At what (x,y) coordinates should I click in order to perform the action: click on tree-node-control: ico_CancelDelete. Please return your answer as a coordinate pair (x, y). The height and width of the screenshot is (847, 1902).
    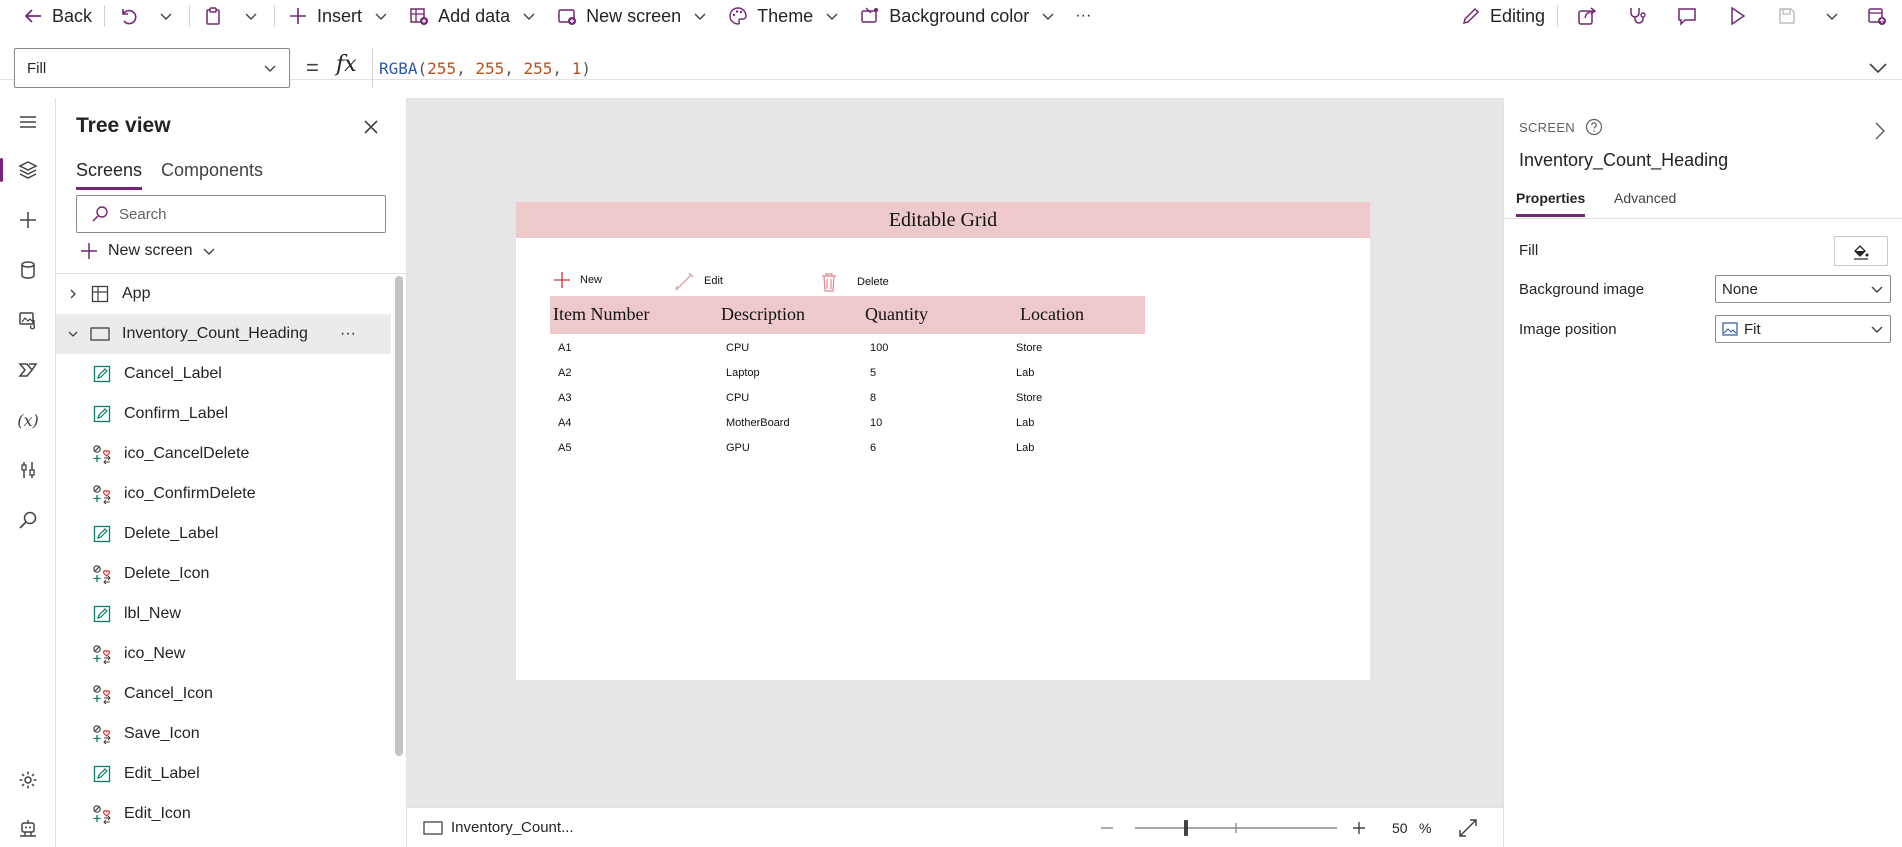
    Looking at the image, I should click on (223, 454).